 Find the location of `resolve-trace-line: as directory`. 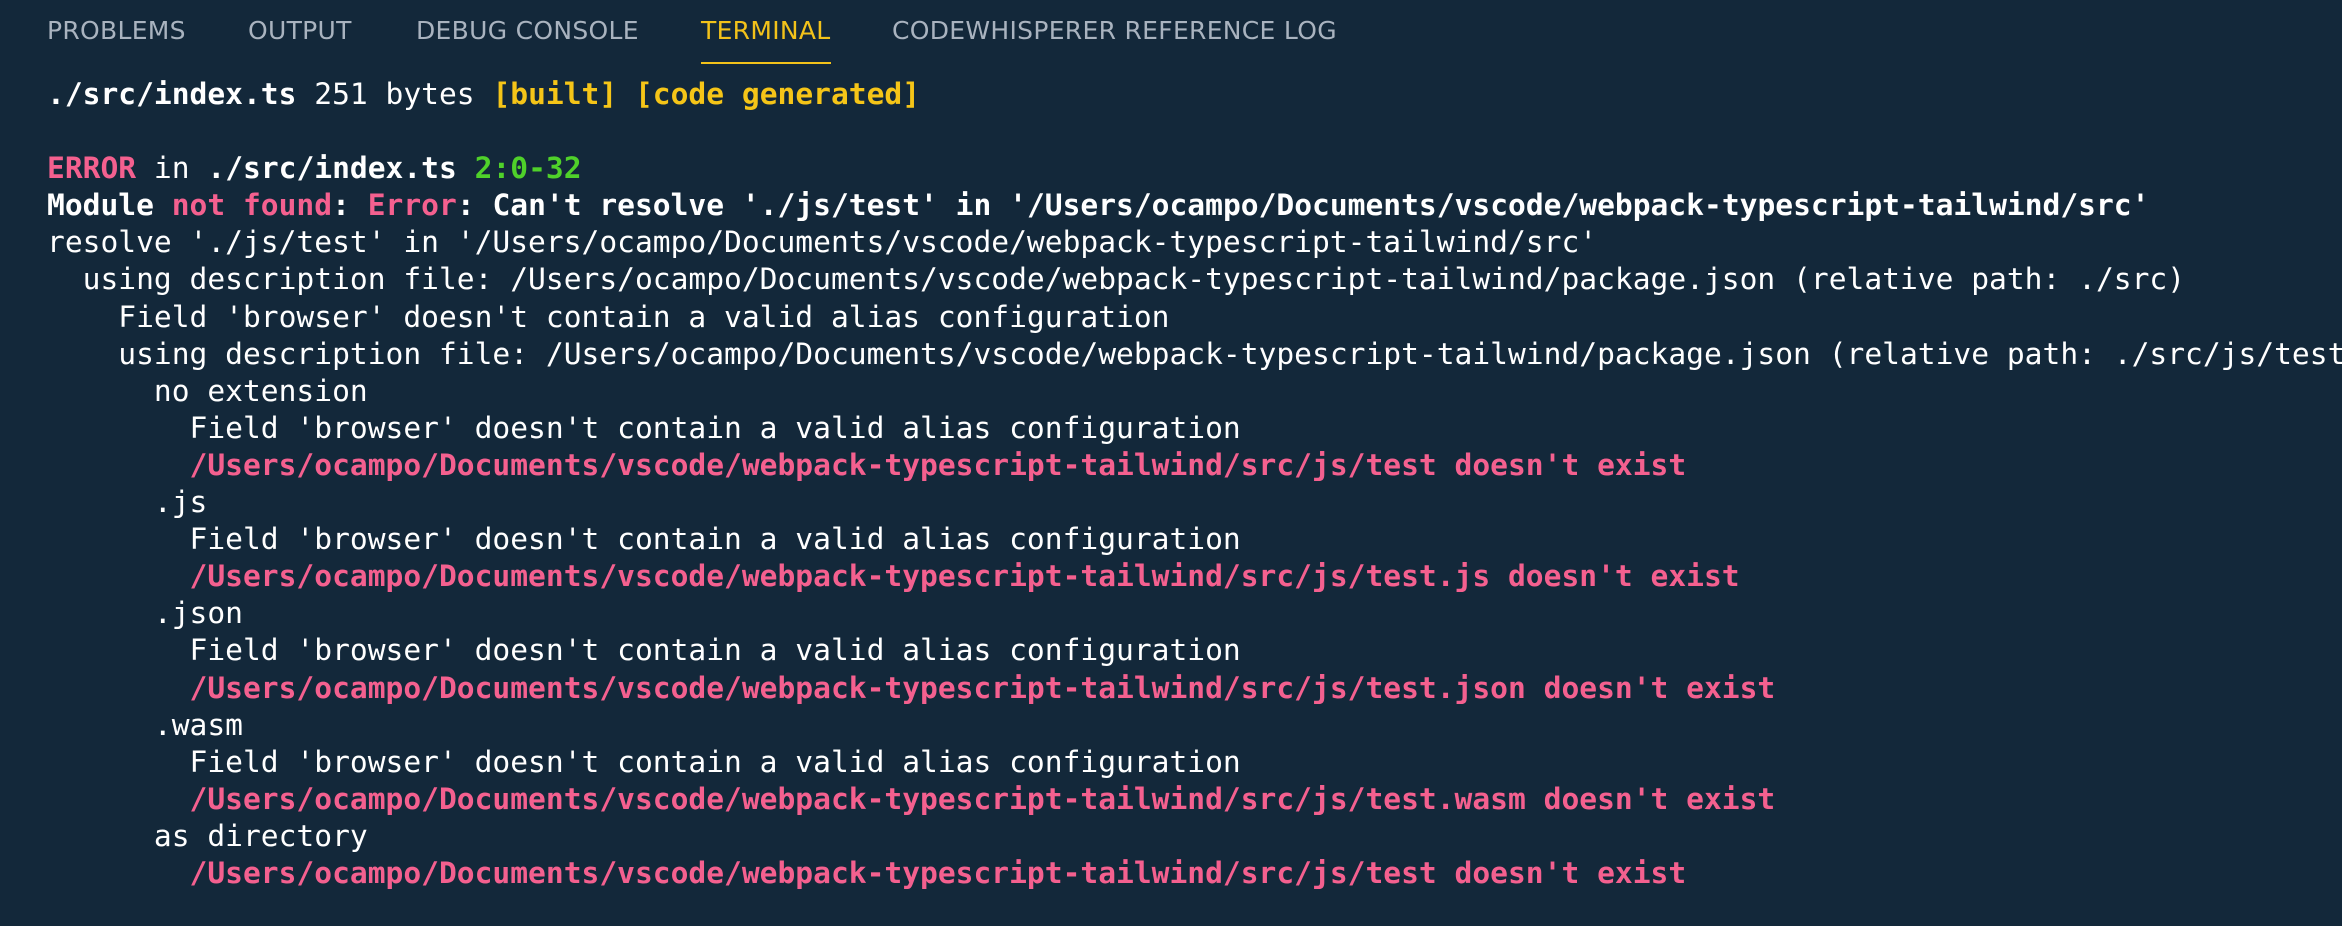

resolve-trace-line: as directory is located at coordinates (207, 835).